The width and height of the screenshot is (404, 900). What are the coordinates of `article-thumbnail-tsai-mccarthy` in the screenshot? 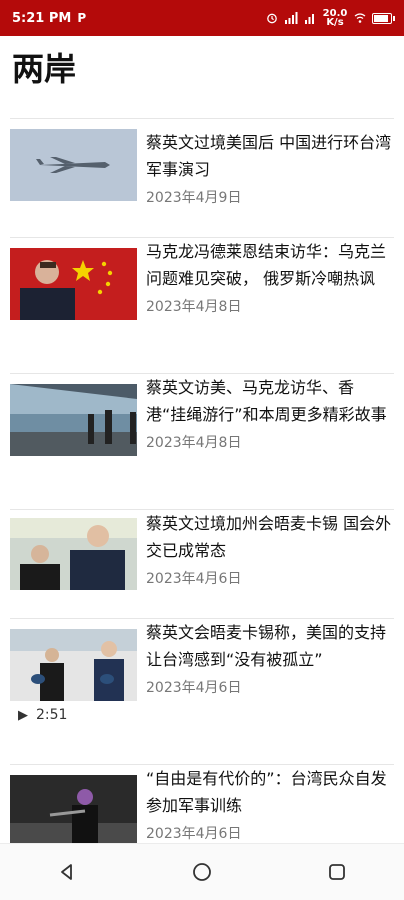 It's located at (73, 554).